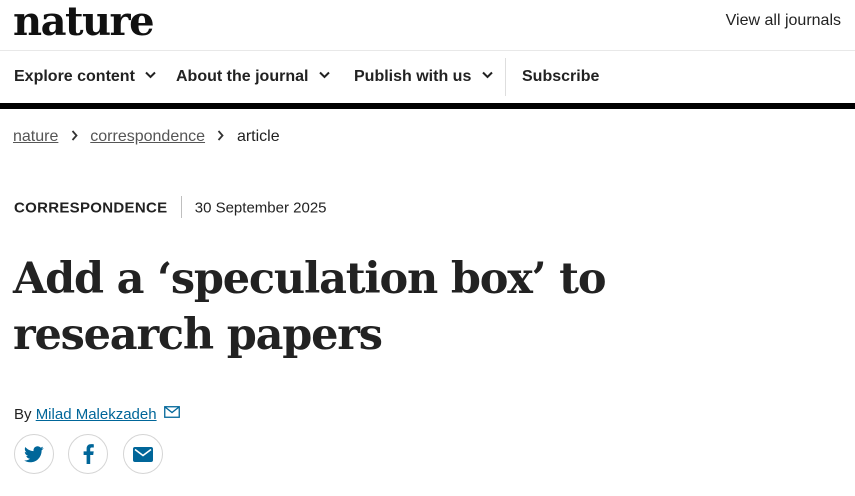  I want to click on nature-logo: nature, so click(84, 22).